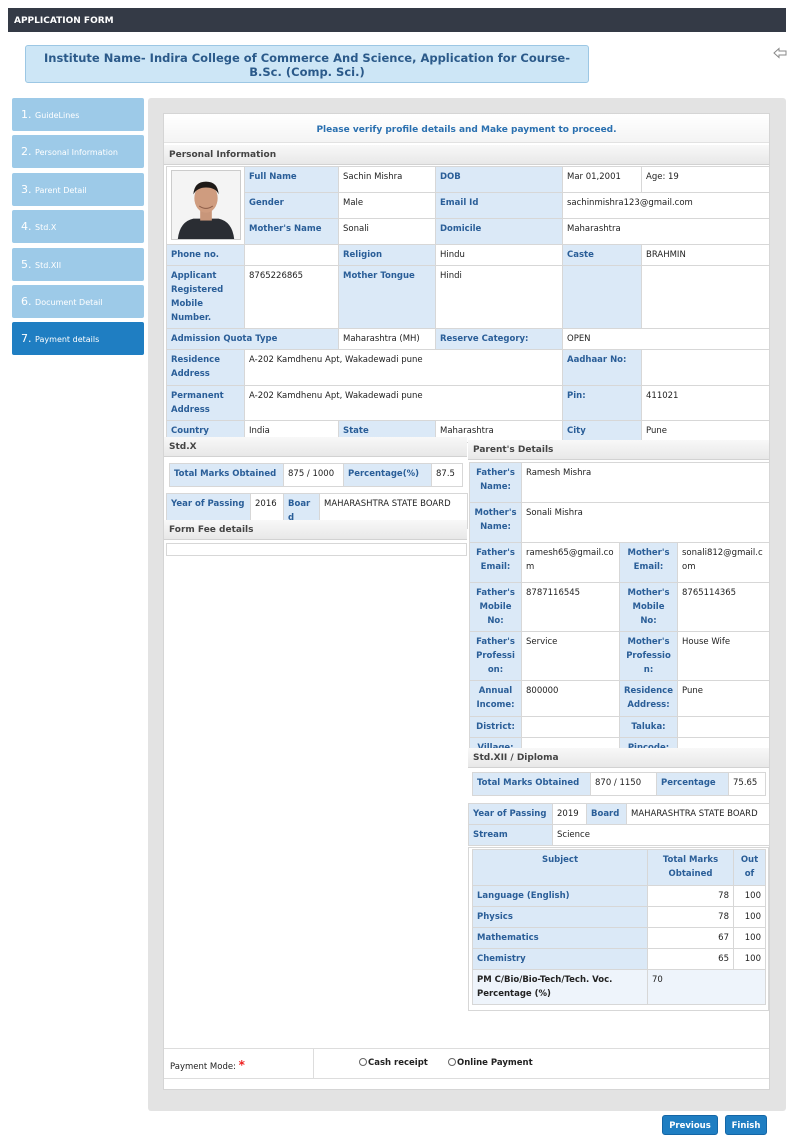 The image size is (794, 1136). What do you see at coordinates (645, 482) in the screenshot?
I see `father-name-value: Ramesh Mishra` at bounding box center [645, 482].